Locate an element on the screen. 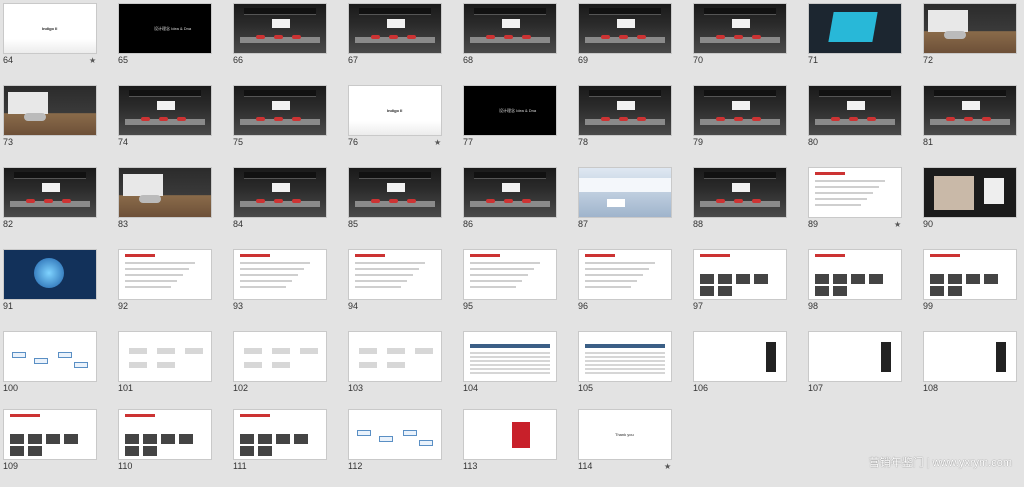 Image resolution: width=1024 pixels, height=487 pixels. slide-thumbnail: 83 is located at coordinates (172, 204).